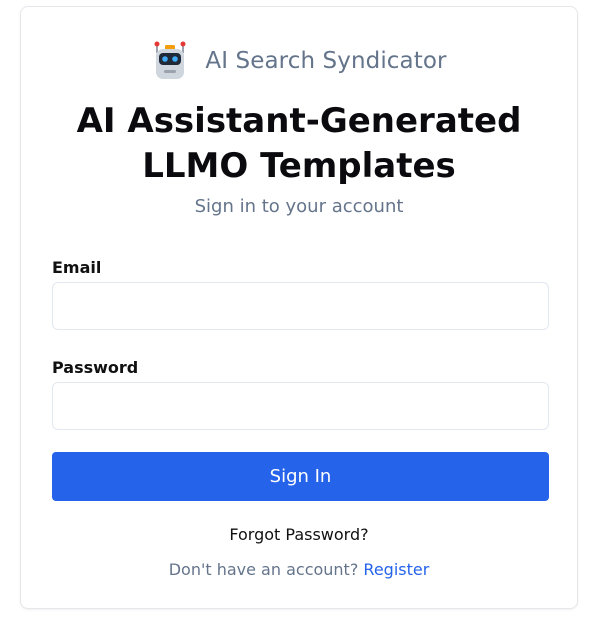  I want to click on page-title: AI Assistant-Generated LLMO Templates, so click(299, 144).